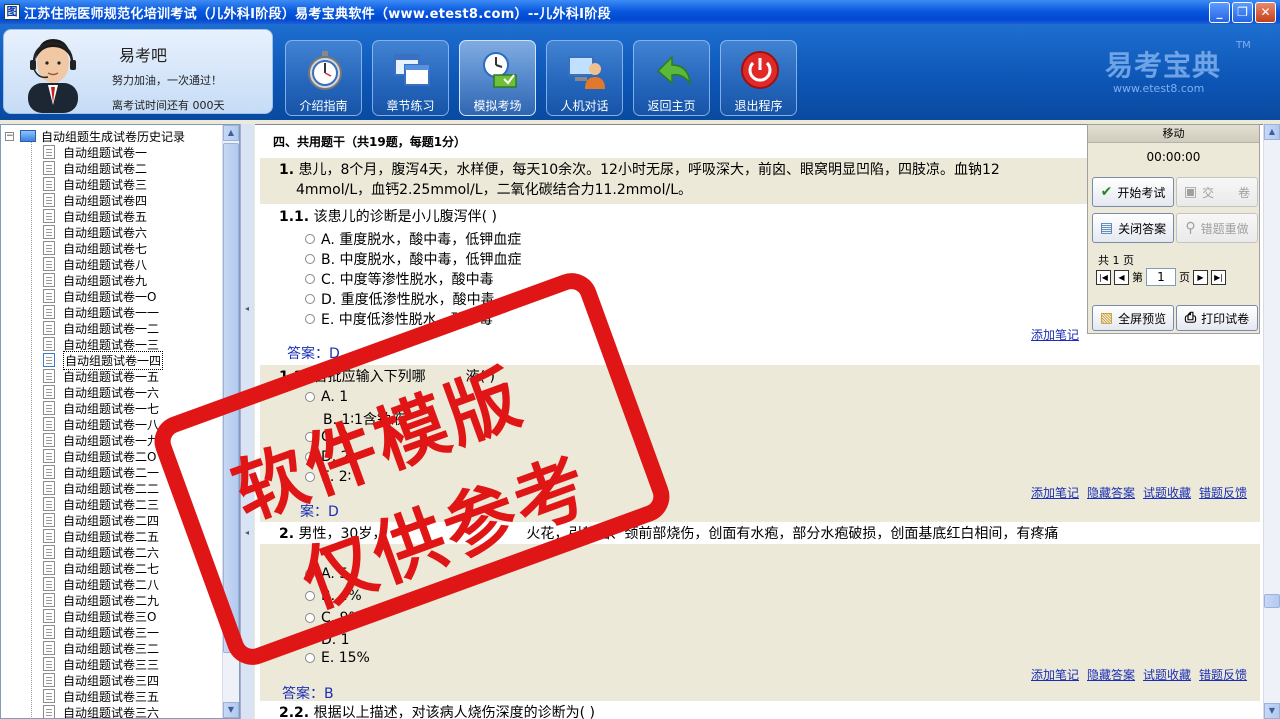  I want to click on nav-guide-button: 介绍指南, so click(323, 78).